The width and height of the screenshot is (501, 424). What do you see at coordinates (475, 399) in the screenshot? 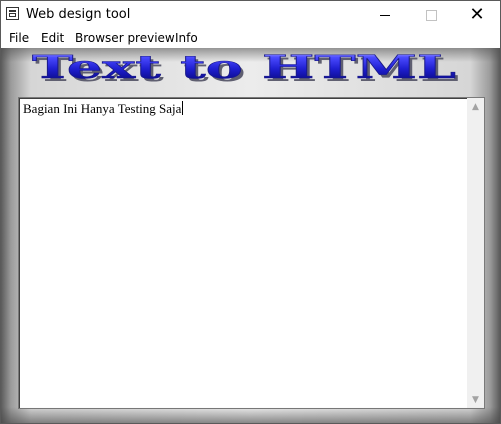
I see `scroll-down-arrow-icon: ▼` at bounding box center [475, 399].